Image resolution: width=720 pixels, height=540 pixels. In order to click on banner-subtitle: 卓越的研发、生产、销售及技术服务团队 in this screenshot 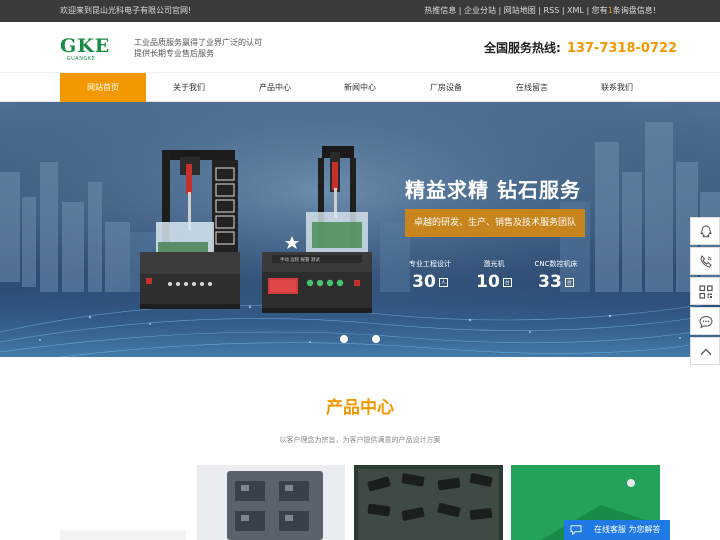, I will do `click(495, 223)`.